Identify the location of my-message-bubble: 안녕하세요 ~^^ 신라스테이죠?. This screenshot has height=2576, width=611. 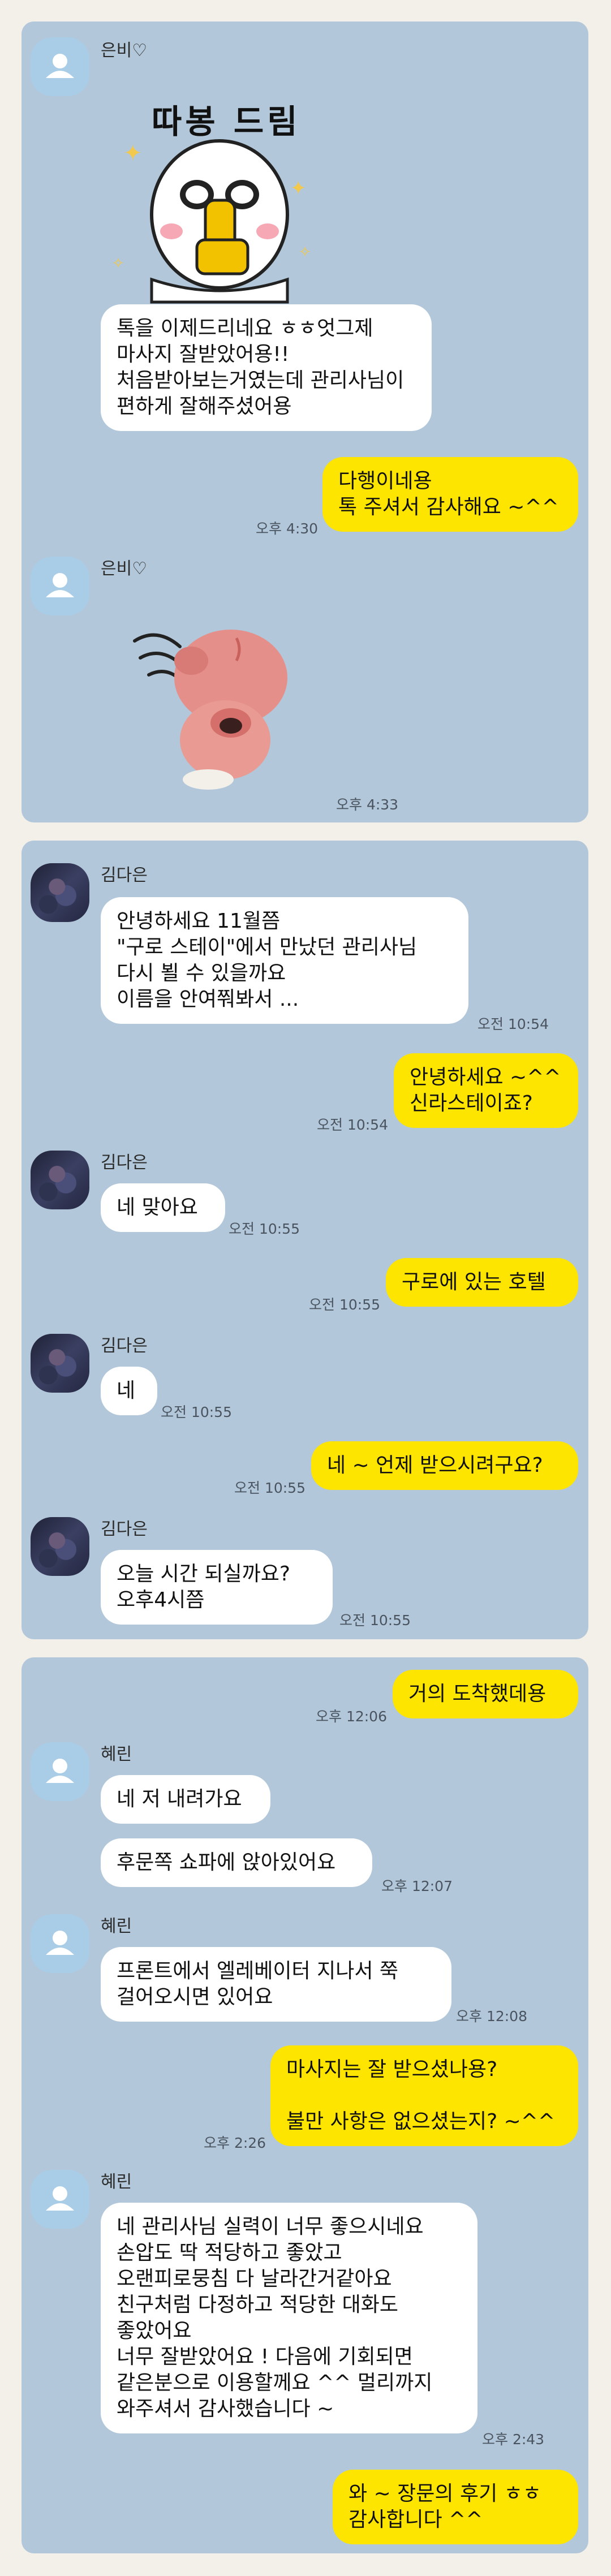
(486, 1090).